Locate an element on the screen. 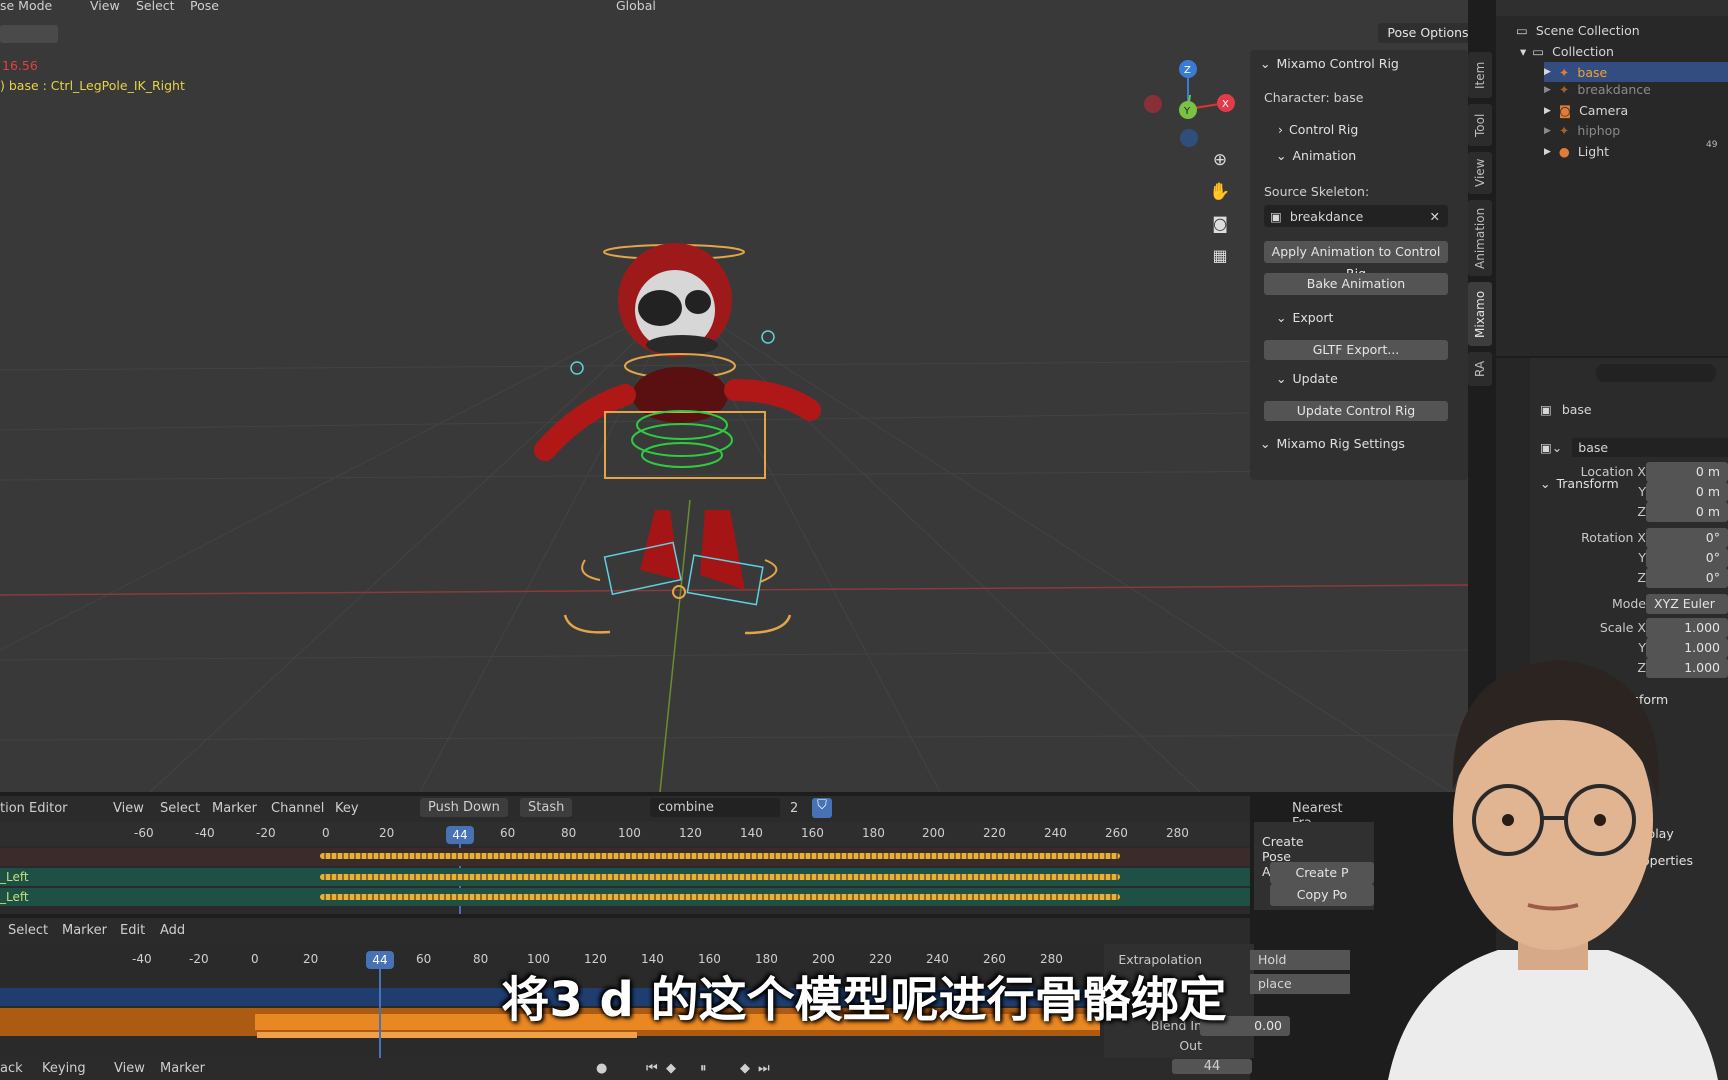 The width and height of the screenshot is (1728, 1080). tick: -60 is located at coordinates (144, 833).